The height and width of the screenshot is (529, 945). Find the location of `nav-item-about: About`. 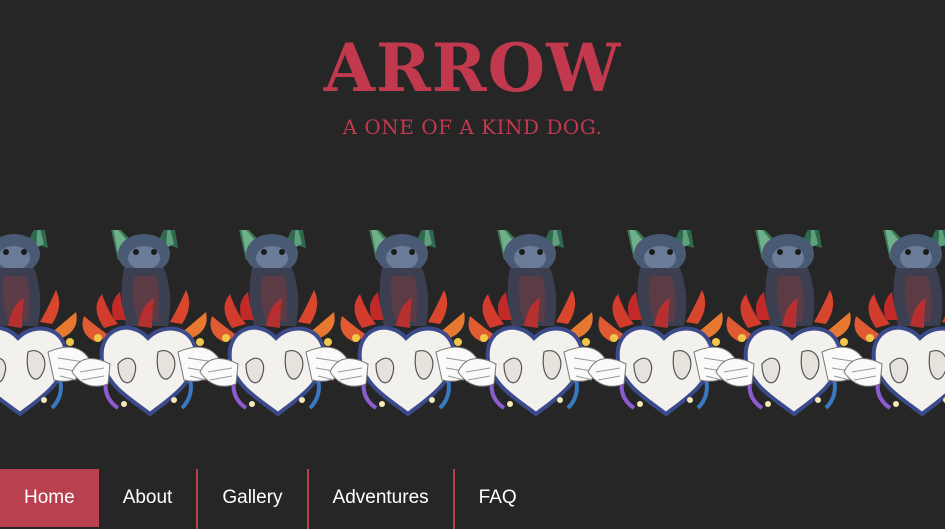

nav-item-about: About is located at coordinates (148, 498).